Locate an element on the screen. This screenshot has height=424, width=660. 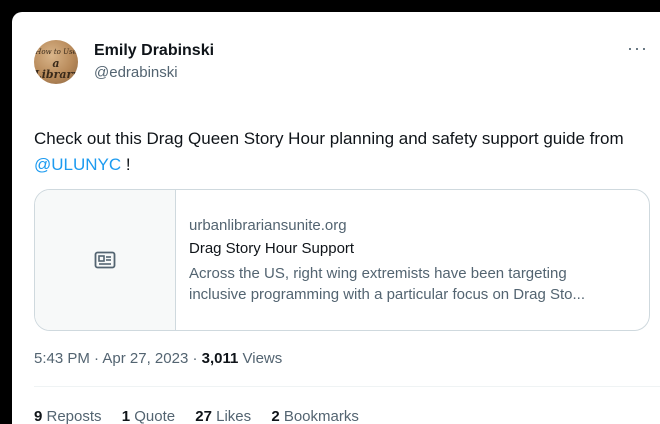
author-handle: @edrabinski is located at coordinates (136, 72).